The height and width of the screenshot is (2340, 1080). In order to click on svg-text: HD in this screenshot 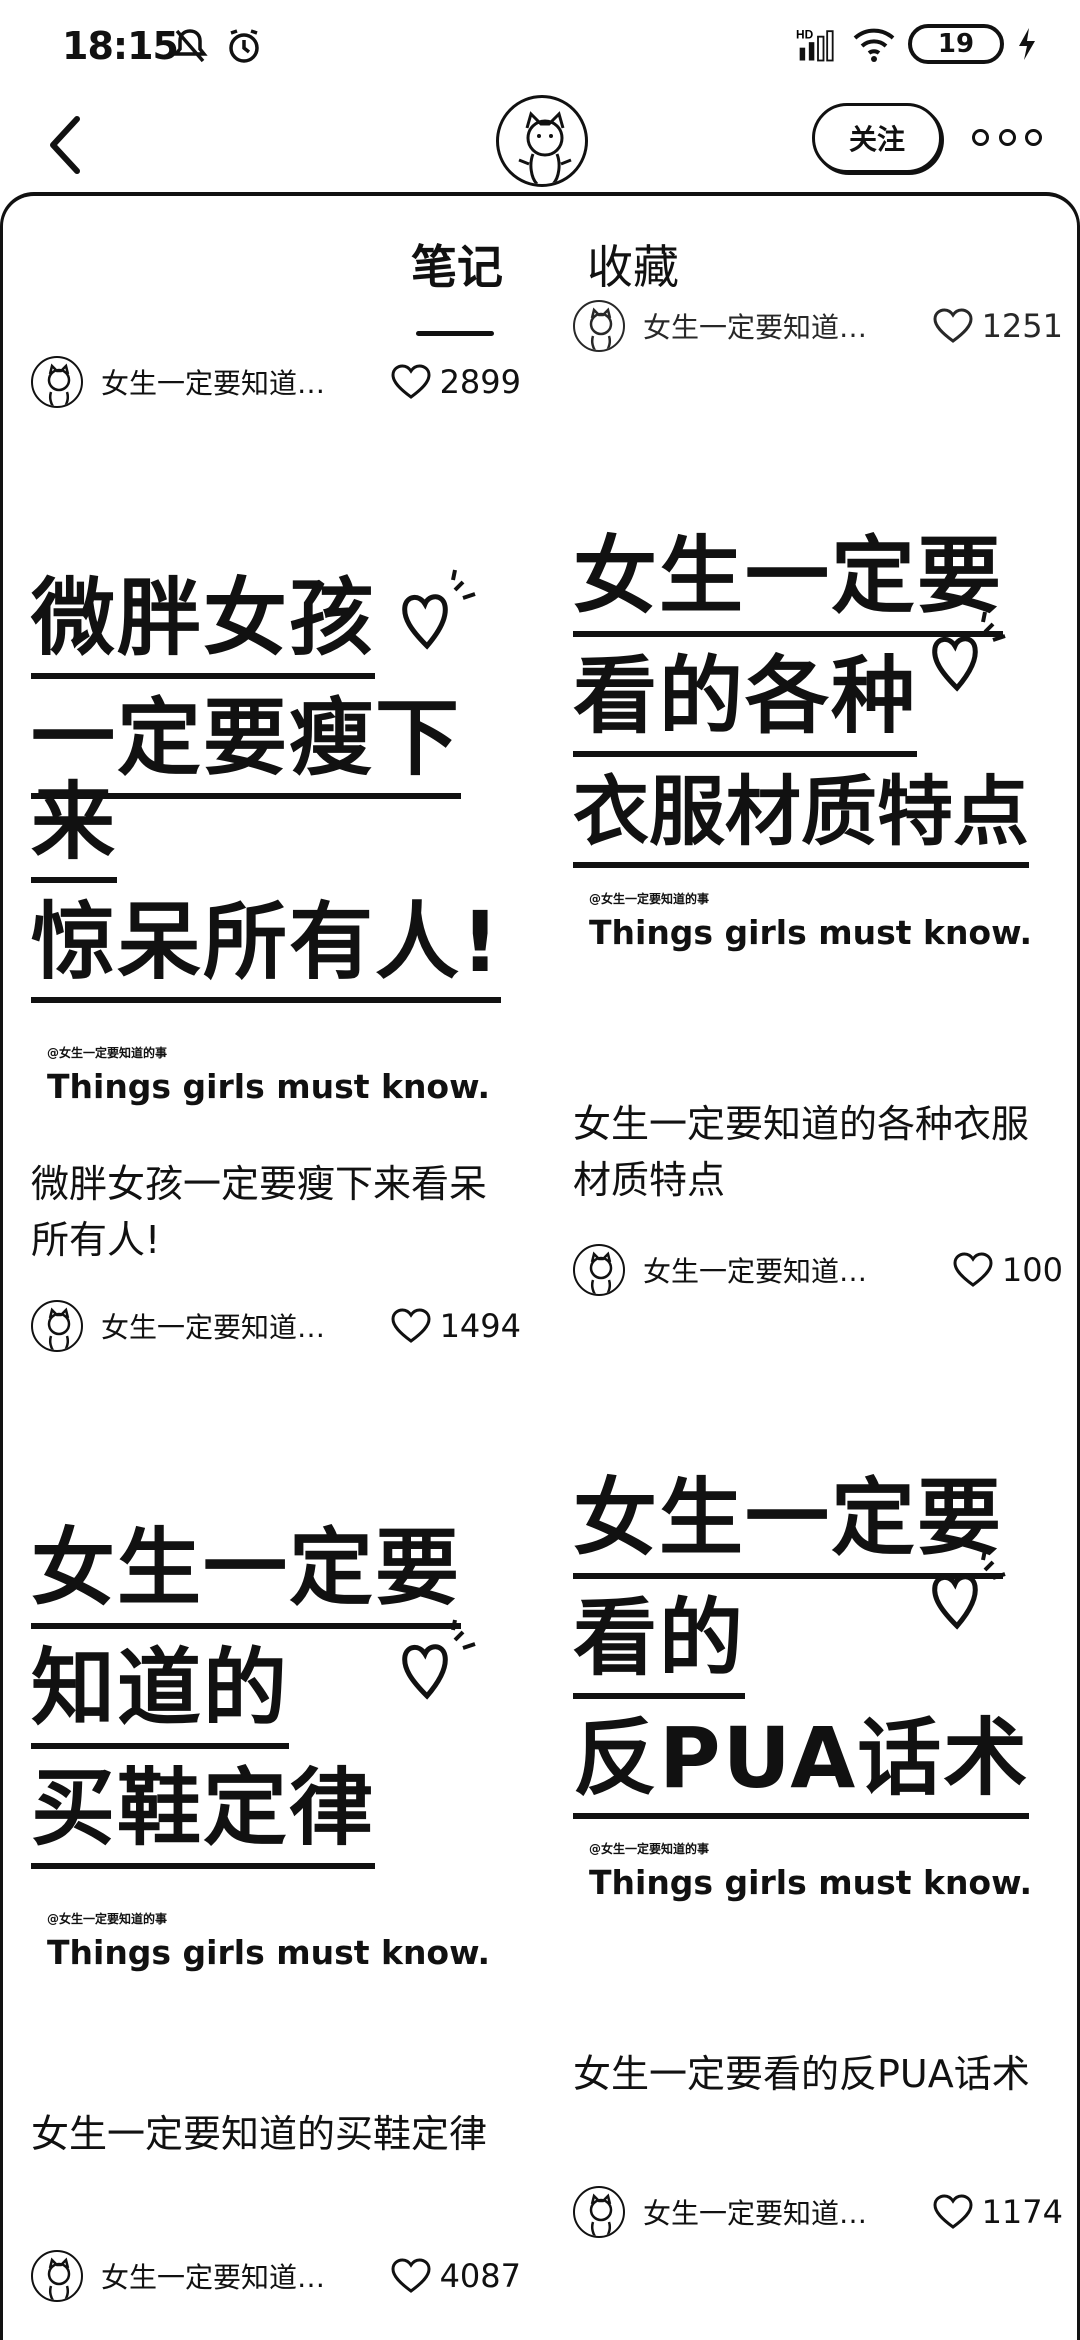, I will do `click(805, 35)`.